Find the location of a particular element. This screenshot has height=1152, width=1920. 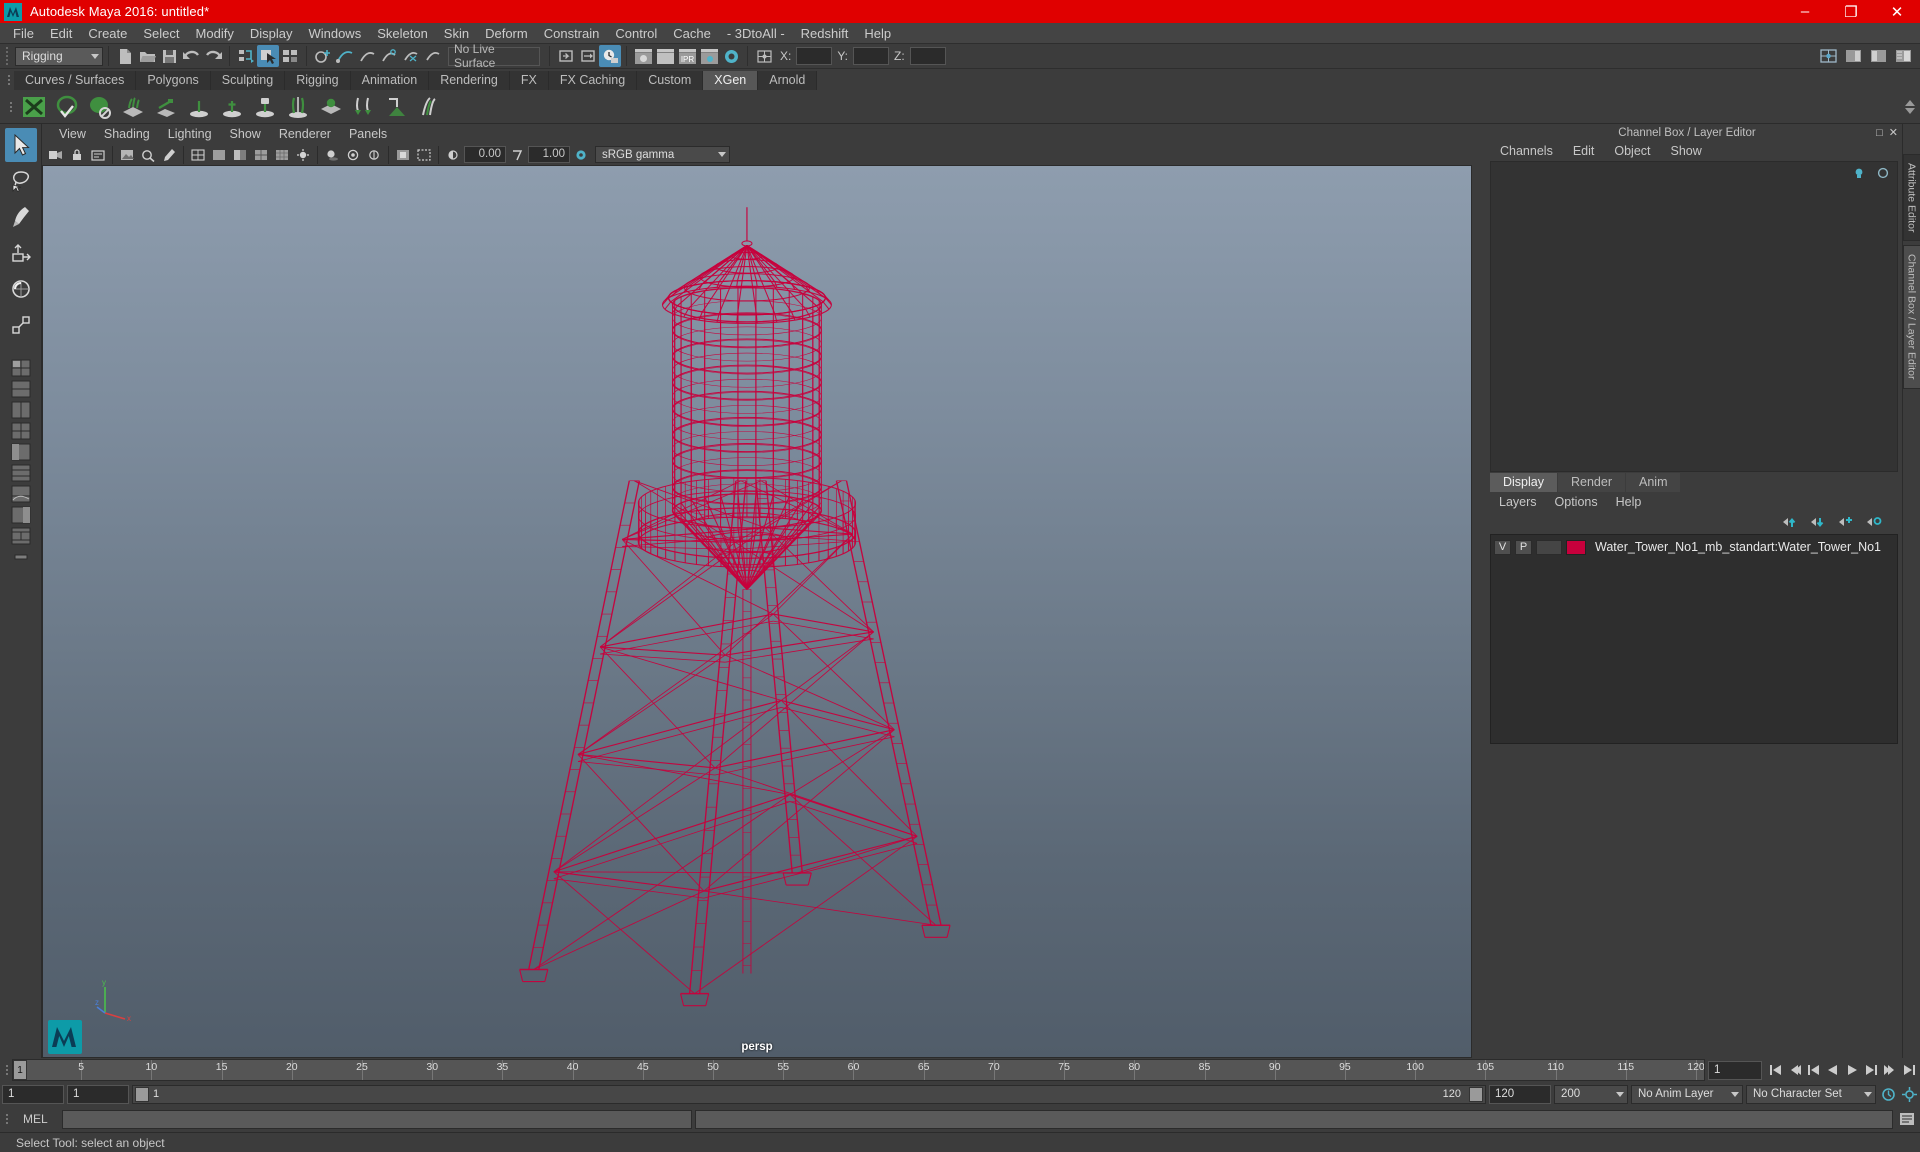

channel-box-sphere-icon is located at coordinates (1883, 173).